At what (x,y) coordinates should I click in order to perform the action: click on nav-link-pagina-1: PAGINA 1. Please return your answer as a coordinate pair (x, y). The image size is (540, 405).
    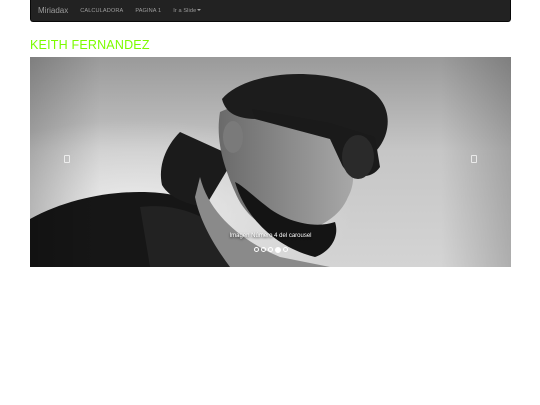
    Looking at the image, I should click on (148, 11).